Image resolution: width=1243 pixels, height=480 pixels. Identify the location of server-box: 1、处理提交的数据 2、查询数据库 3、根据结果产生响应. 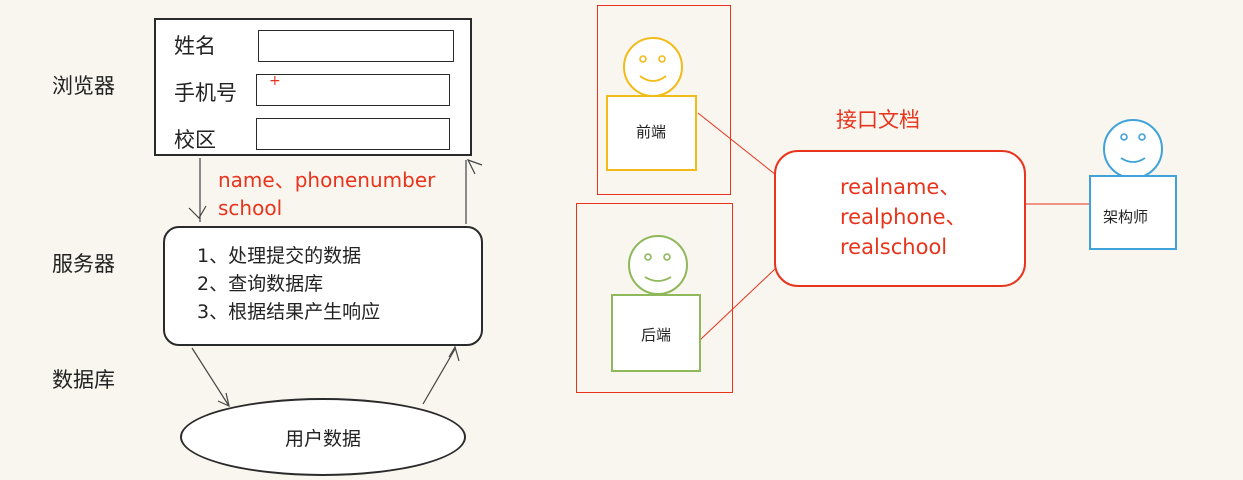
(323, 286).